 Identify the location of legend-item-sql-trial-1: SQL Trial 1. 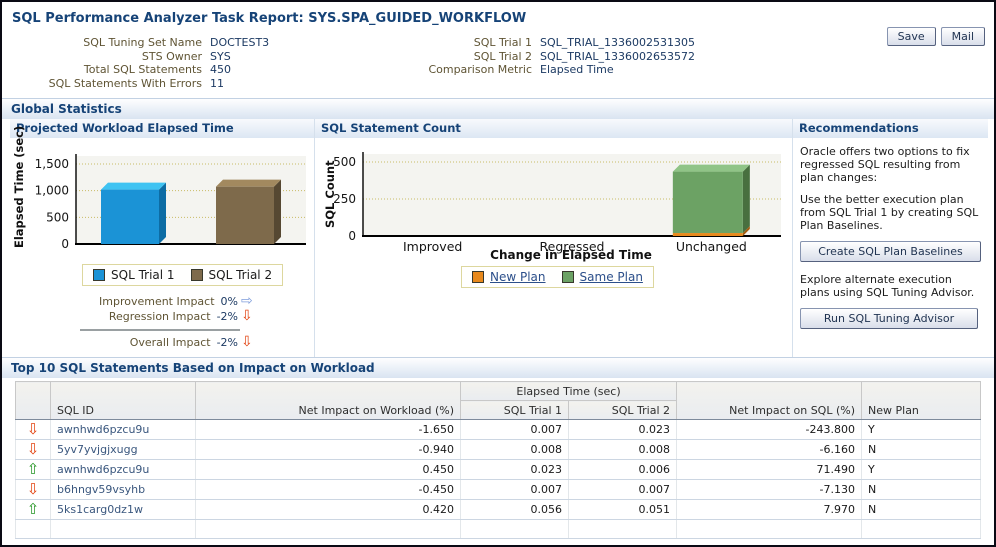
(134, 275).